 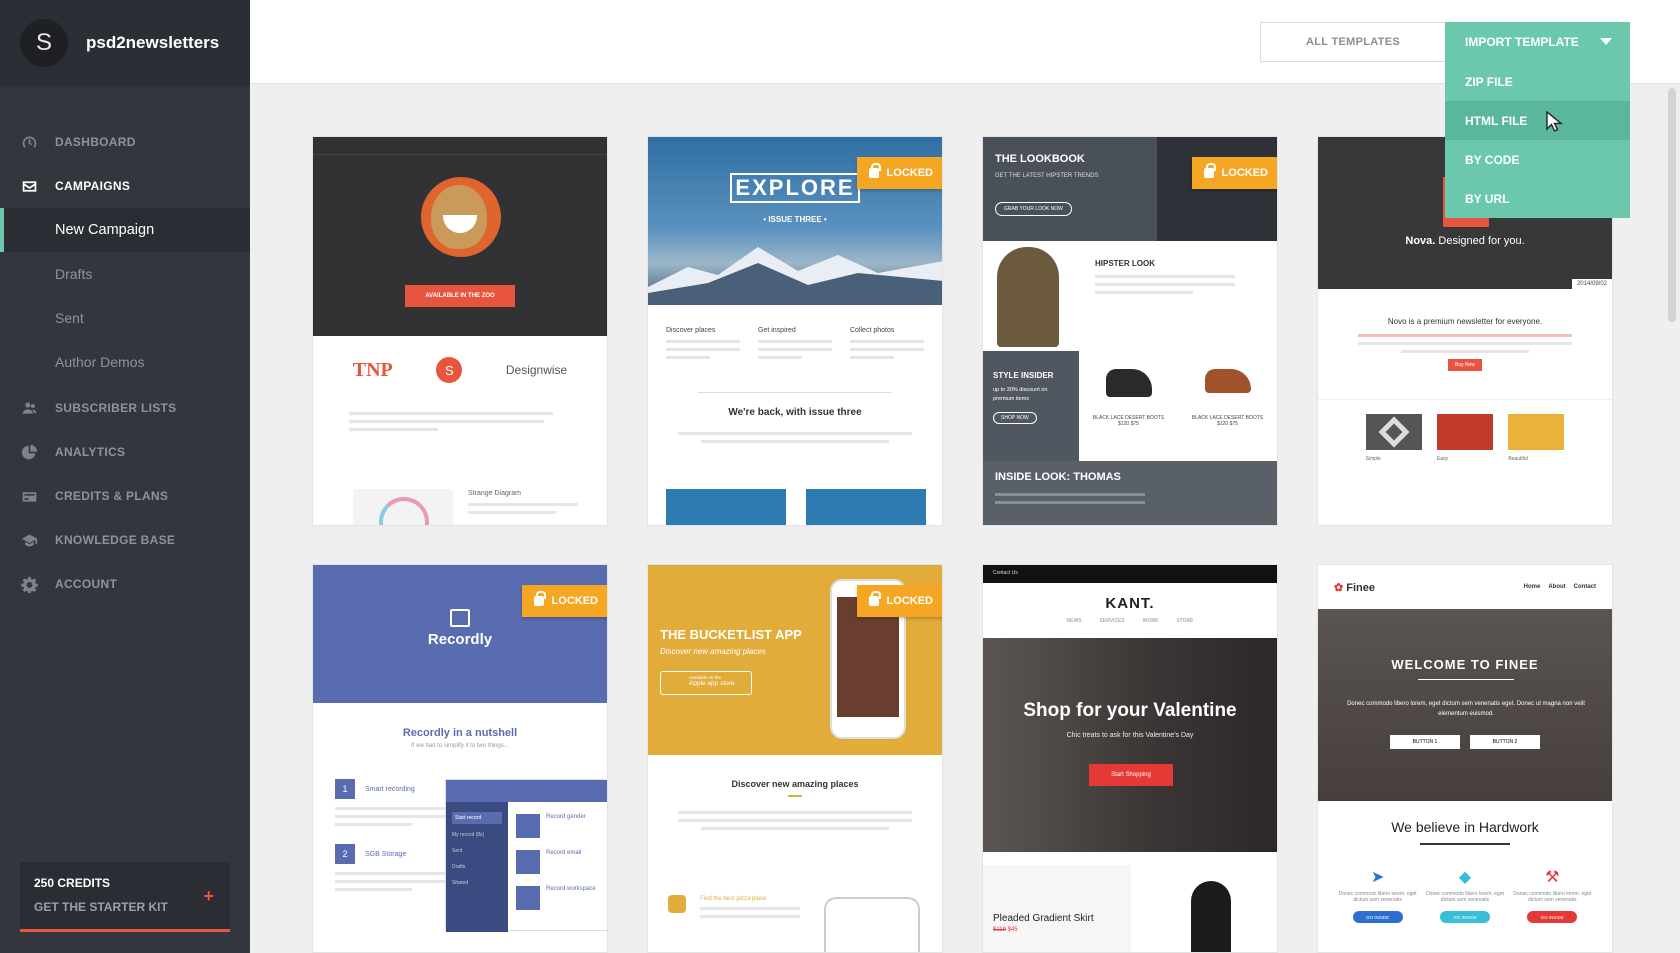 I want to click on product-name: Pleaded Gradient Skirt, so click(x=1043, y=918).